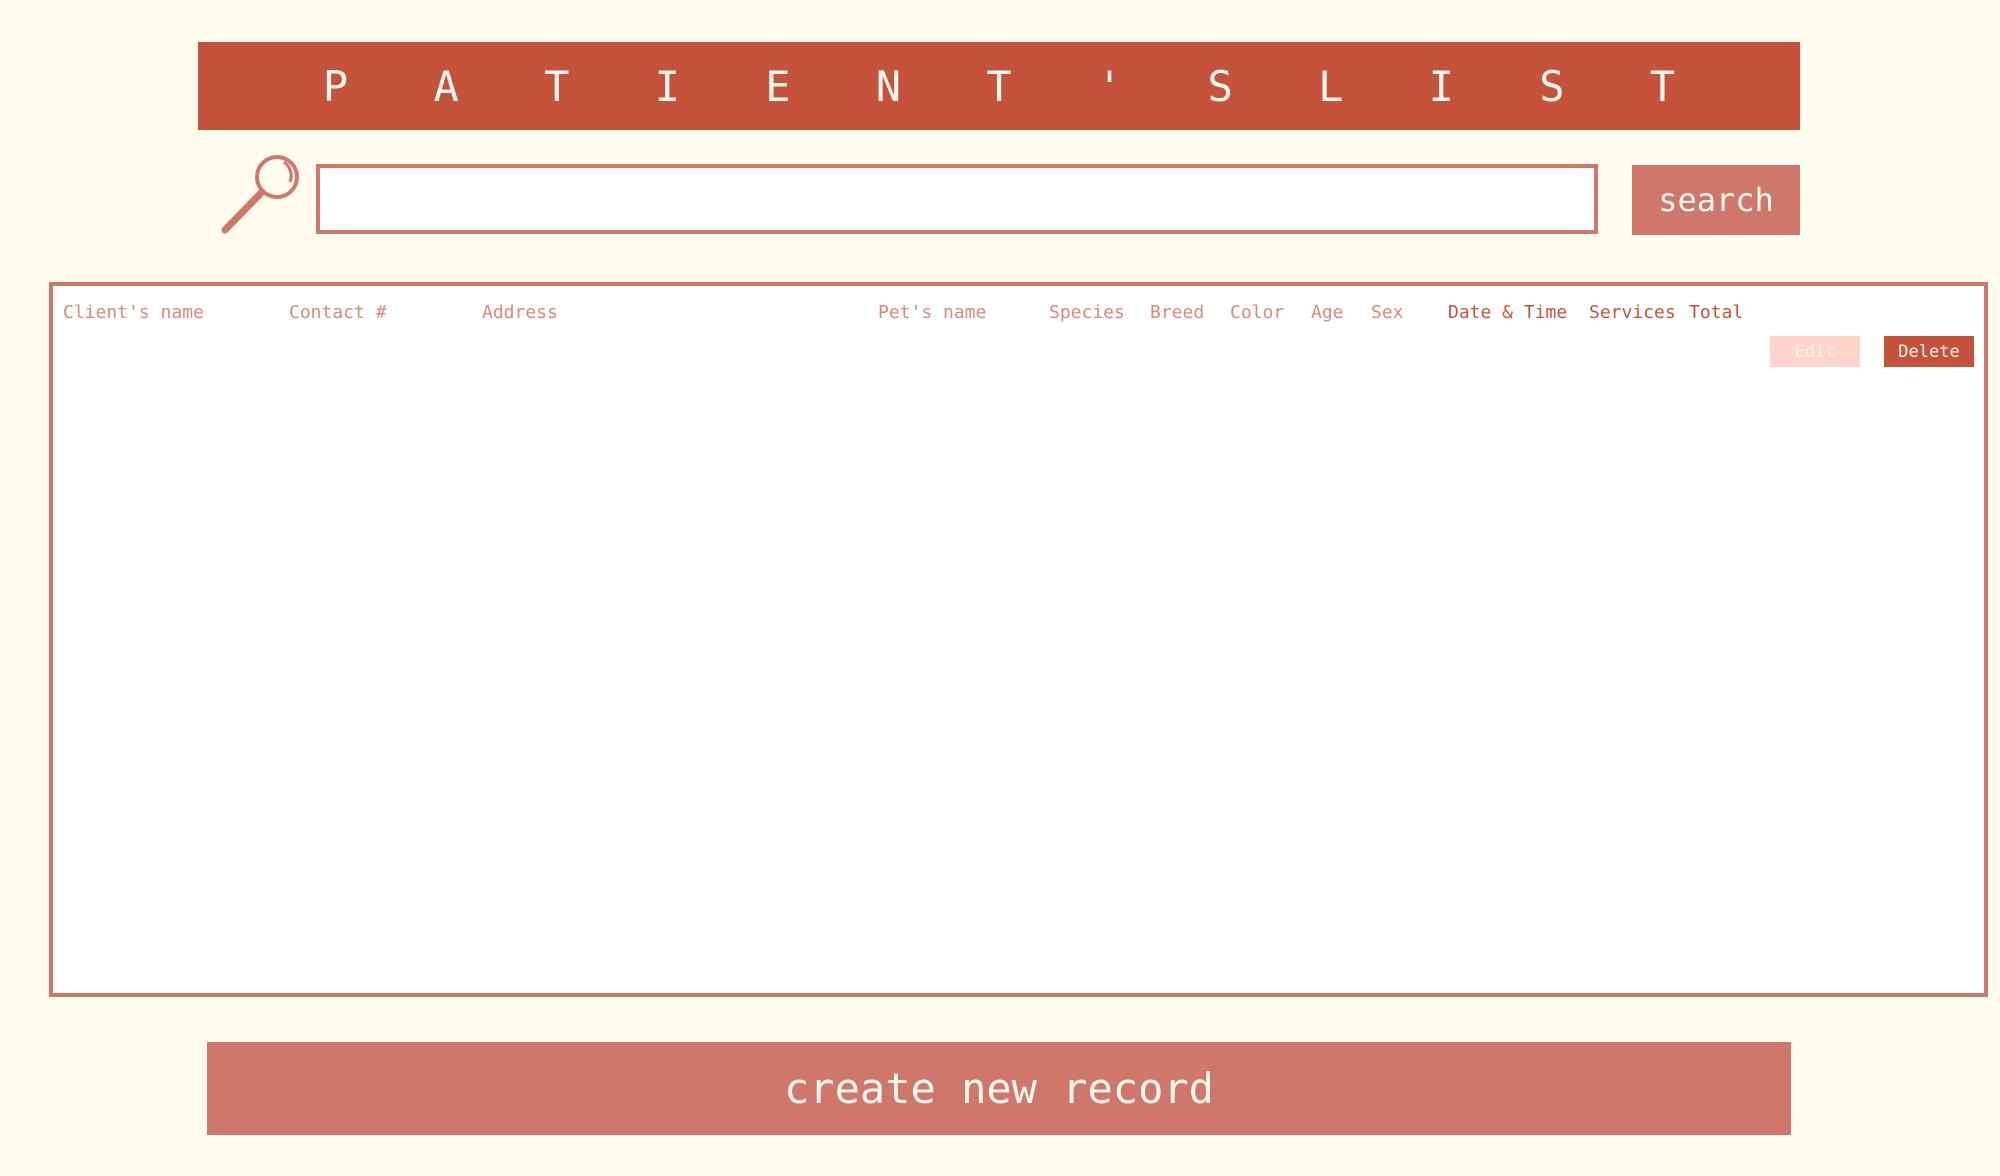  I want to click on column-header-sex: Sex, so click(1387, 312).